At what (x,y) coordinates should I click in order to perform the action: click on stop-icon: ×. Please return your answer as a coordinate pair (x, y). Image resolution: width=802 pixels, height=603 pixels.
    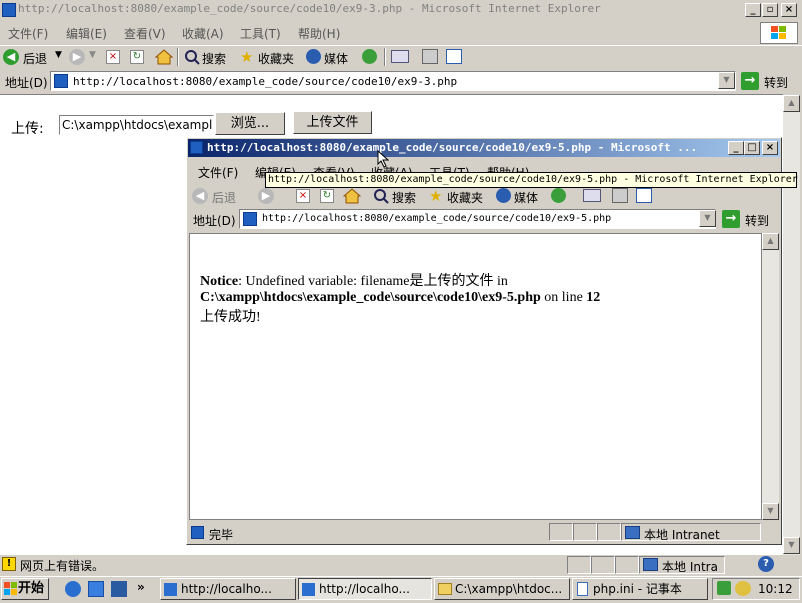
    Looking at the image, I should click on (113, 57).